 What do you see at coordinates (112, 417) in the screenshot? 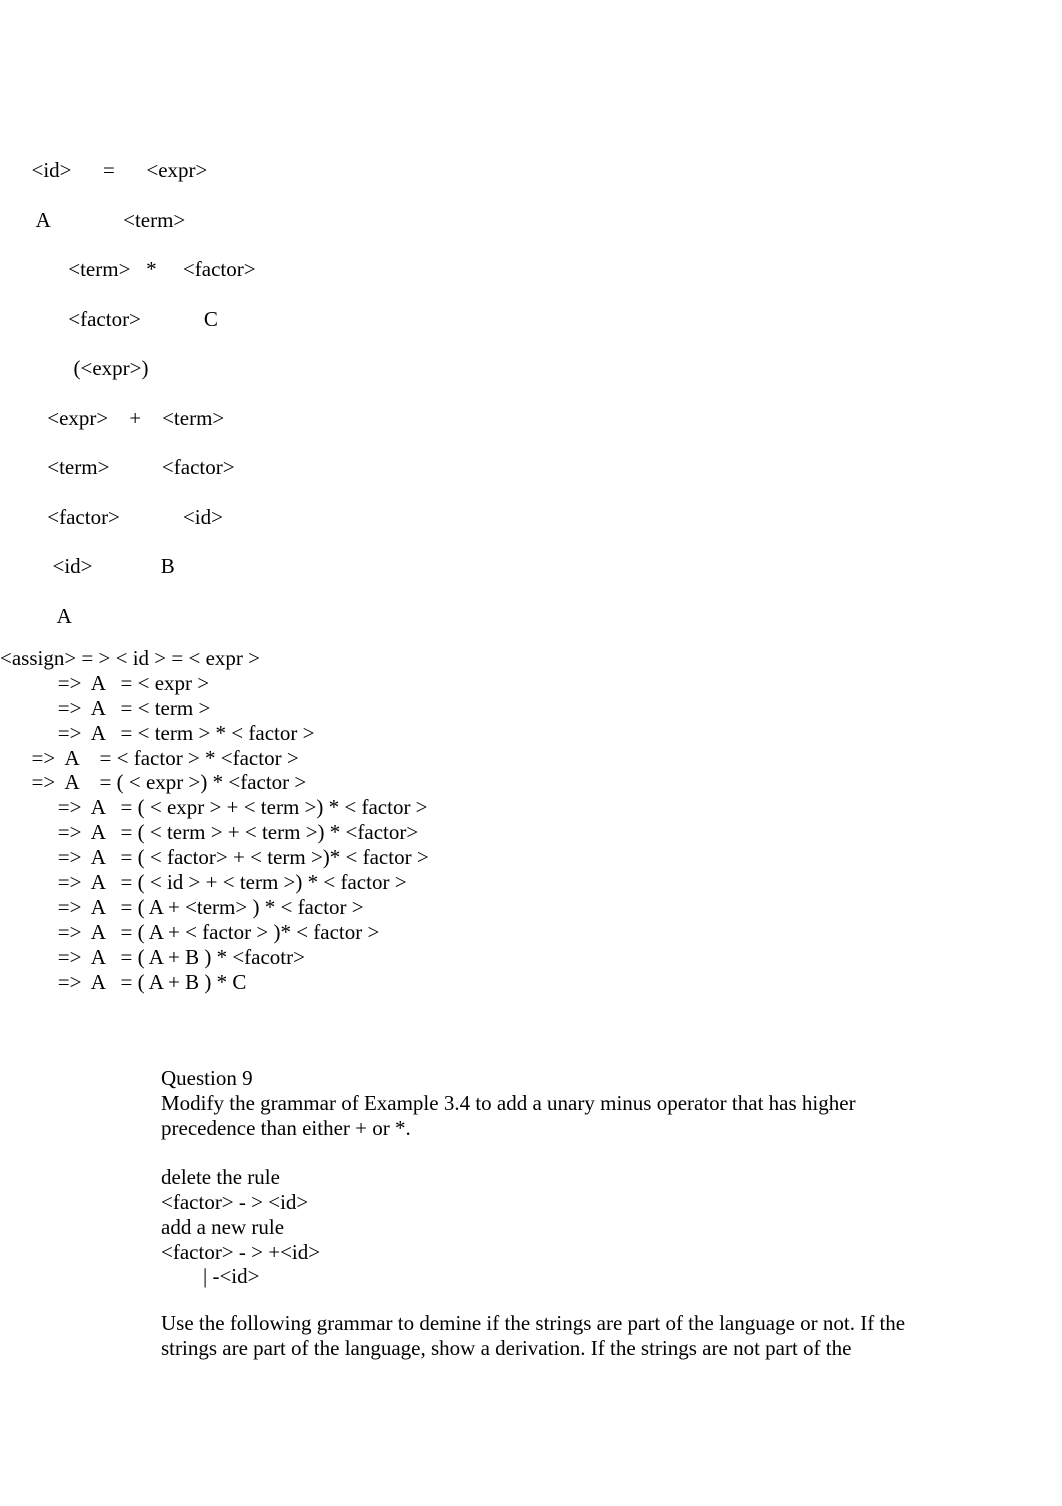
I see `parse-tree-line: <expr> + <term>` at bounding box center [112, 417].